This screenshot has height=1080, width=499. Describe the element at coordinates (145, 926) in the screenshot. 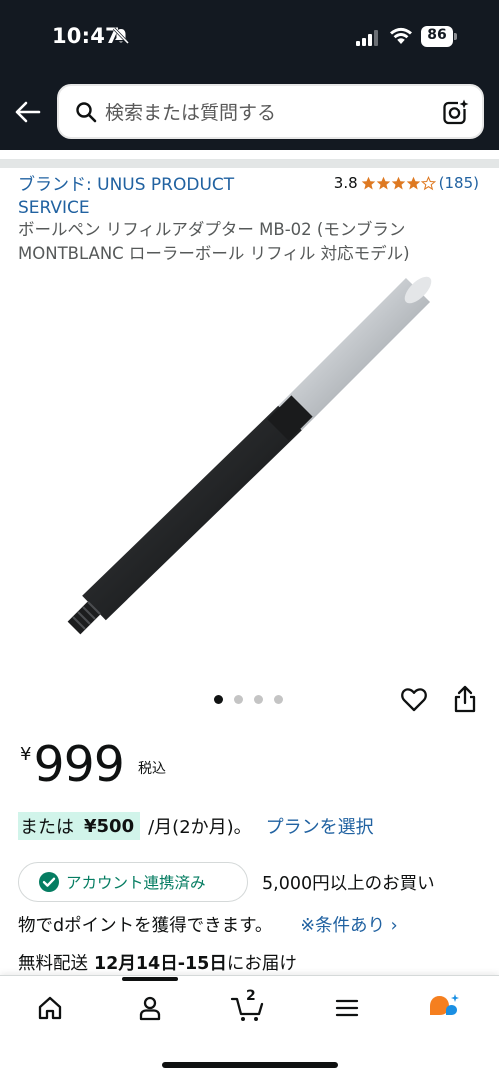

I see `points-text: 物でdポイントを獲得できます。` at that location.